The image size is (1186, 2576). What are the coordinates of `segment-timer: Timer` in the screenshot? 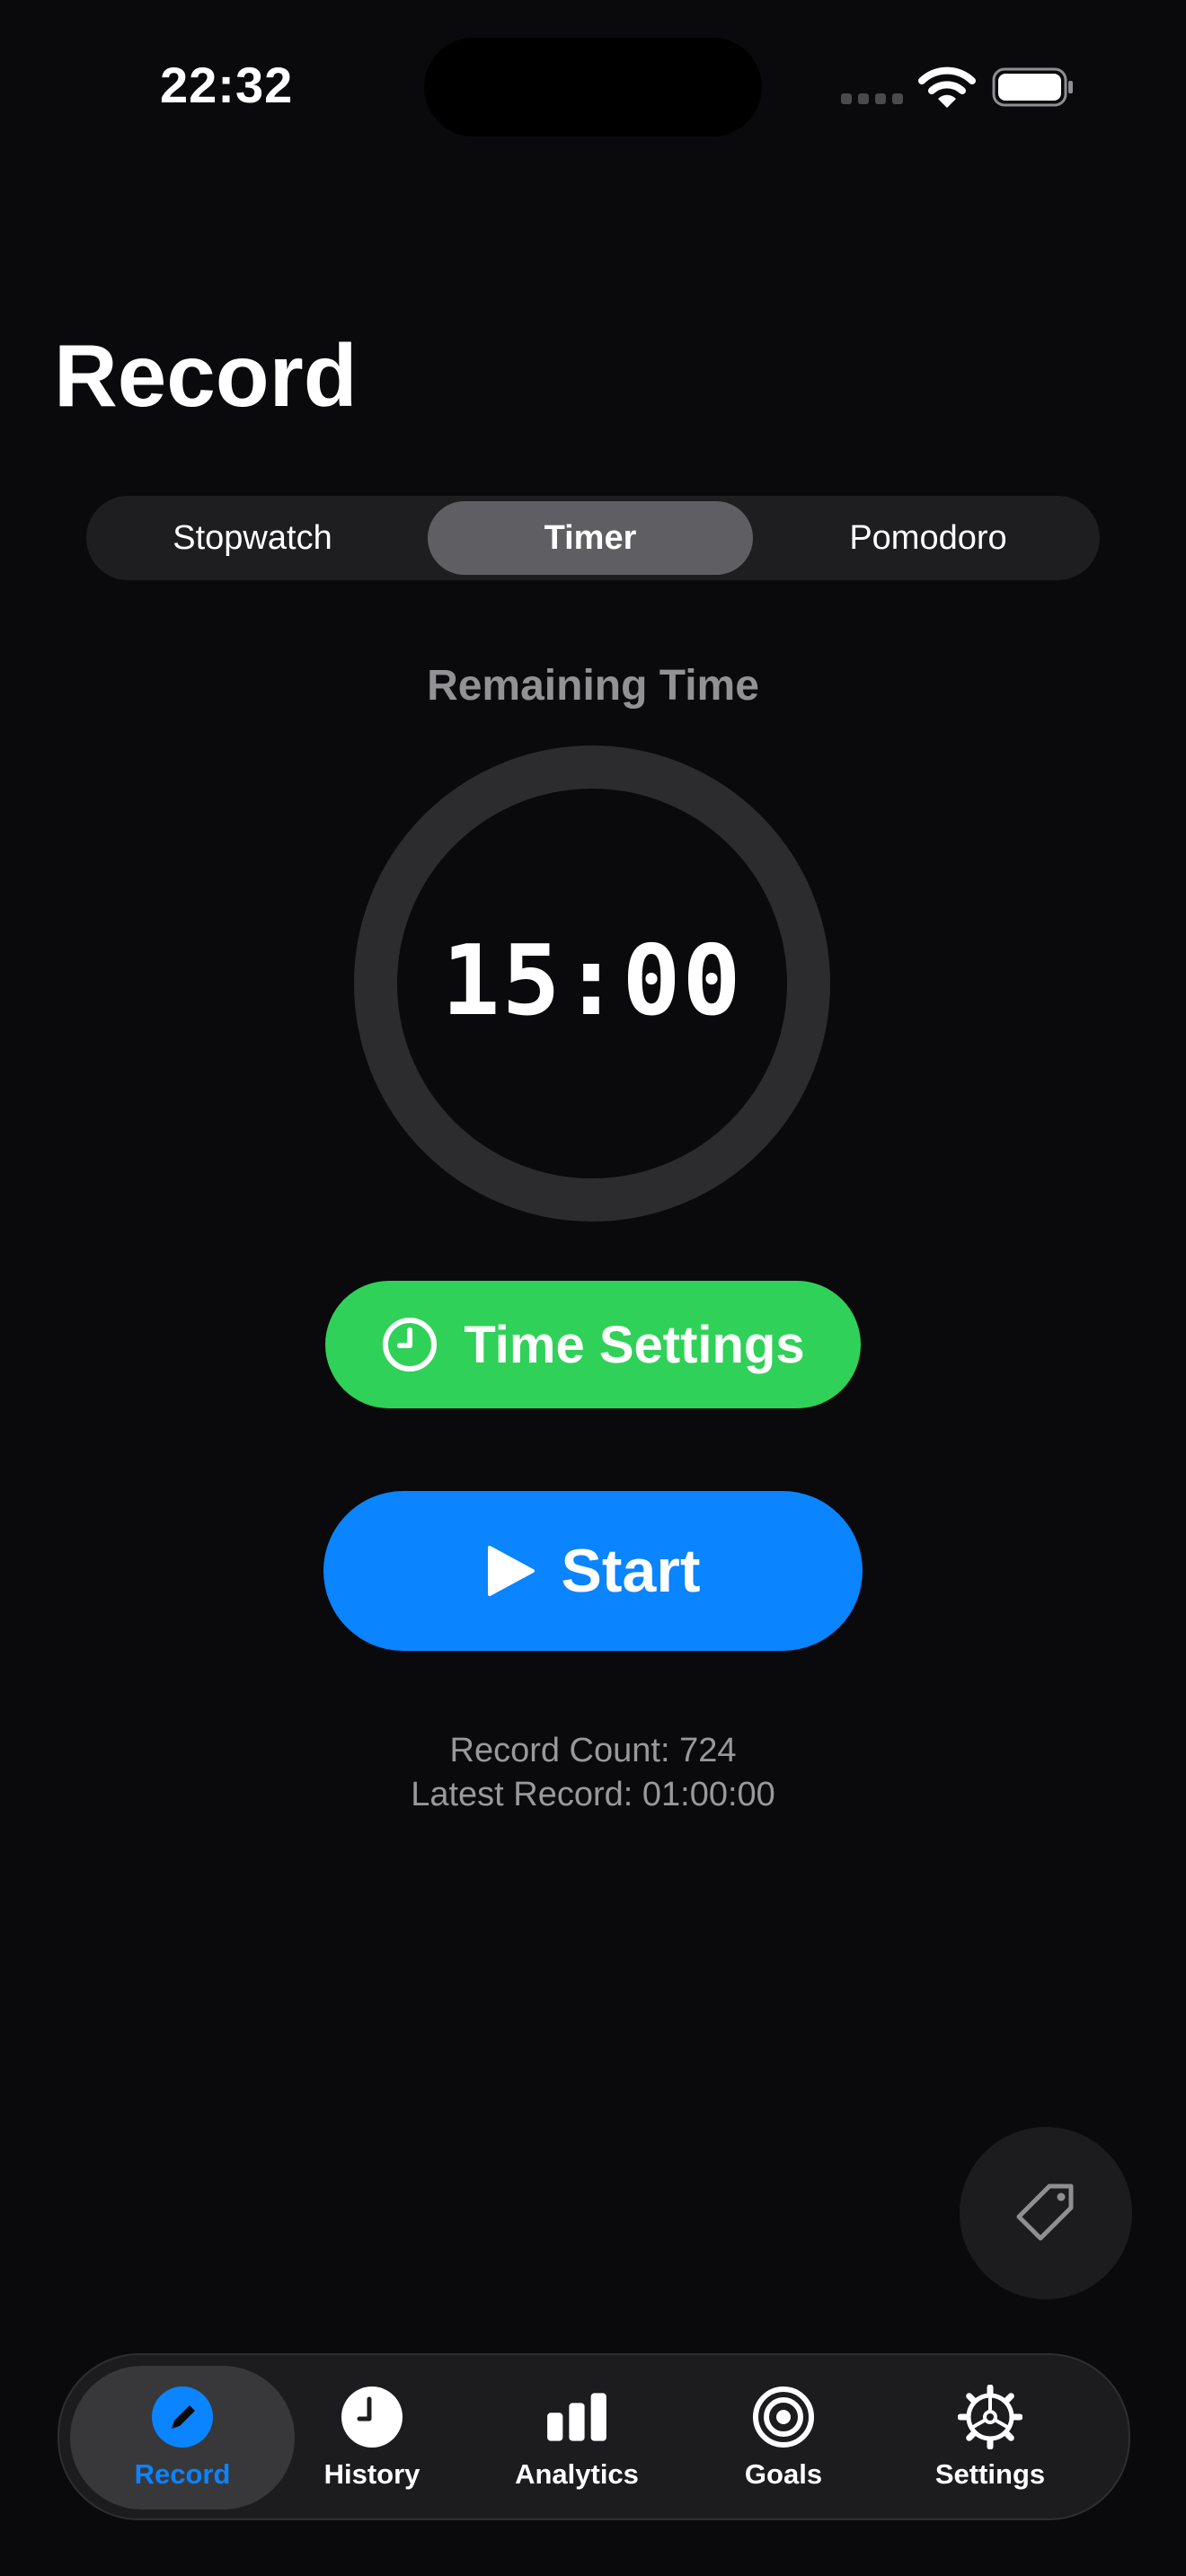 It's located at (590, 538).